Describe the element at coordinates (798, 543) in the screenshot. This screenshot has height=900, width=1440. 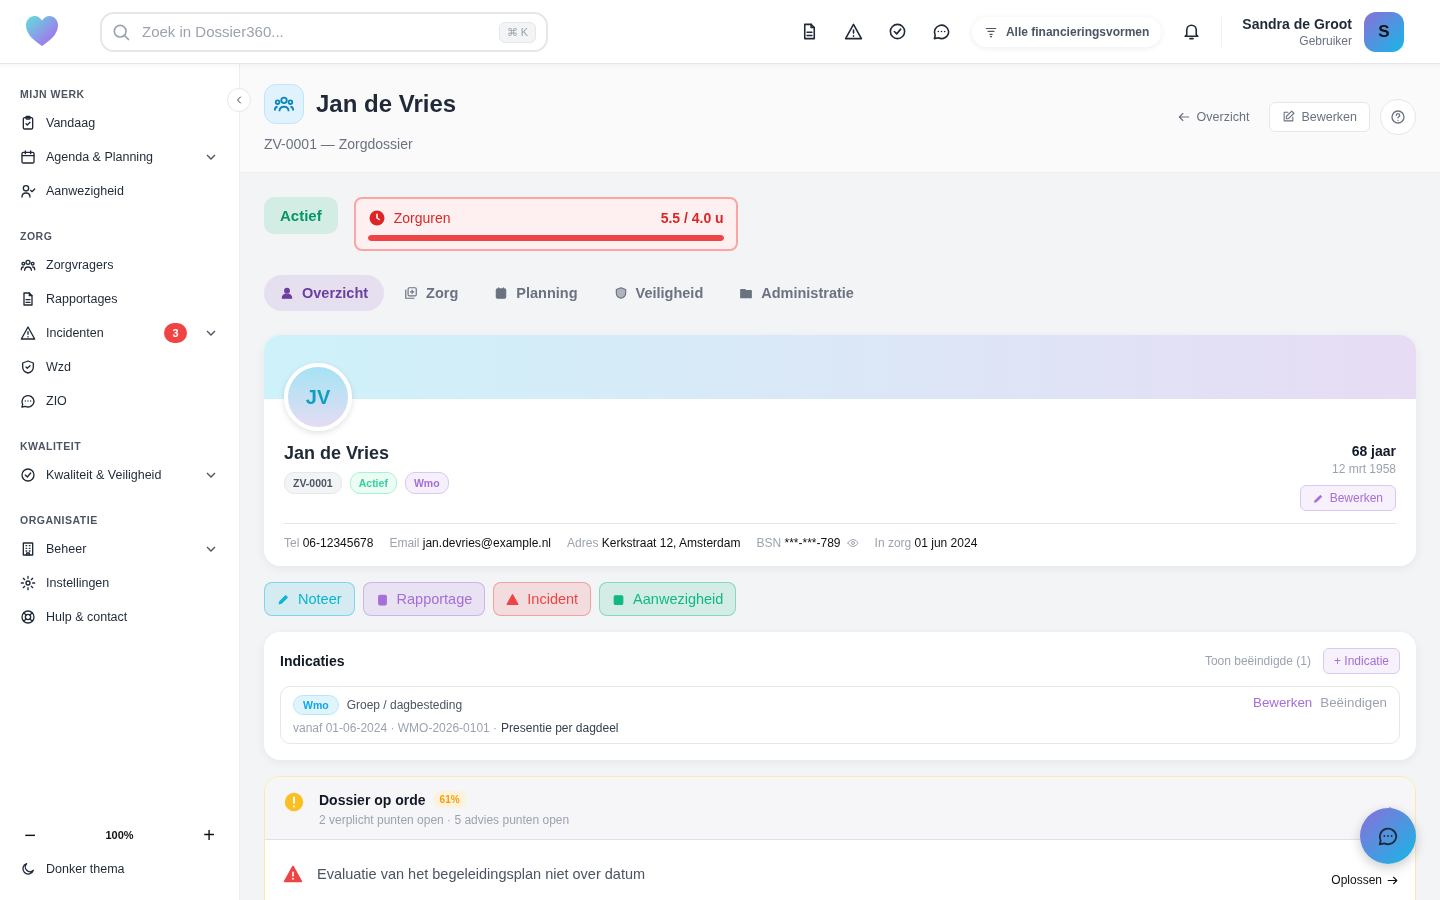
I see `detail-text: BSN ***-***-789` at that location.